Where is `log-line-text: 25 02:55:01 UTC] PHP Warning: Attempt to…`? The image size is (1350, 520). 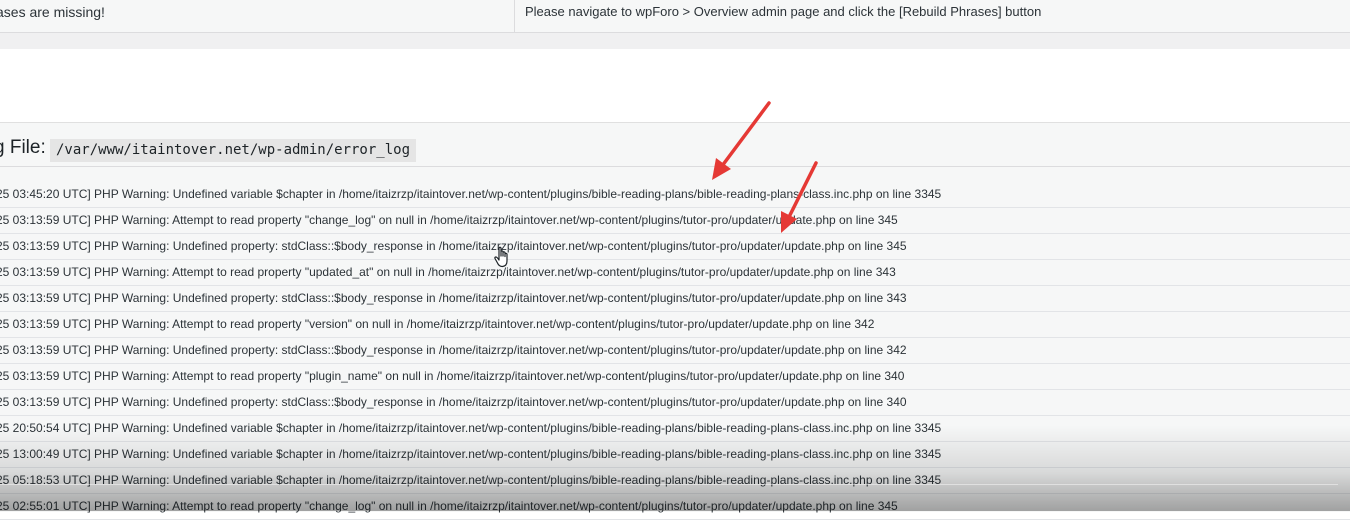
log-line-text: 25 02:55:01 UTC] PHP Warning: Attempt to… is located at coordinates (449, 506).